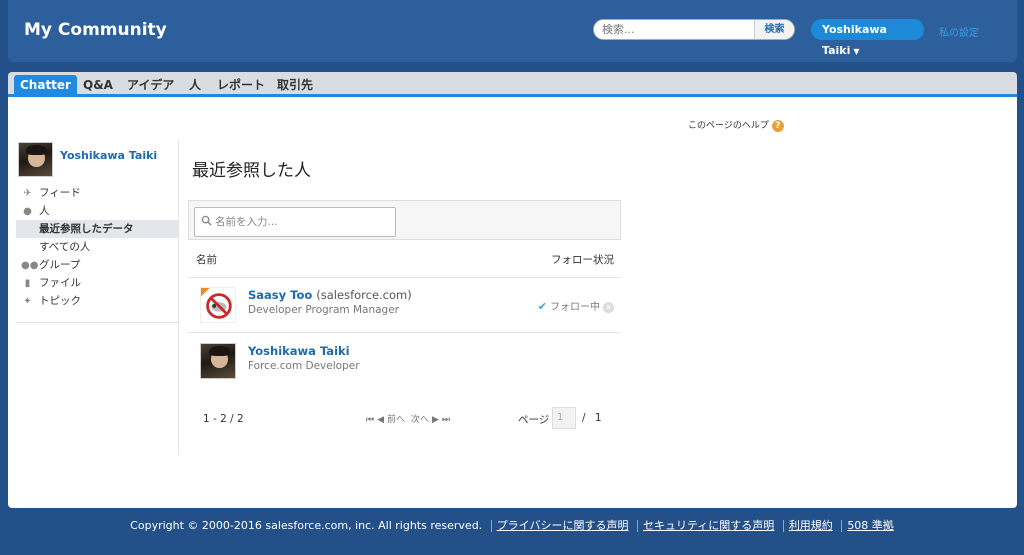 Image resolution: width=1024 pixels, height=555 pixels. What do you see at coordinates (65, 247) in the screenshot?
I see `sidebar-item-label: すべての人` at bounding box center [65, 247].